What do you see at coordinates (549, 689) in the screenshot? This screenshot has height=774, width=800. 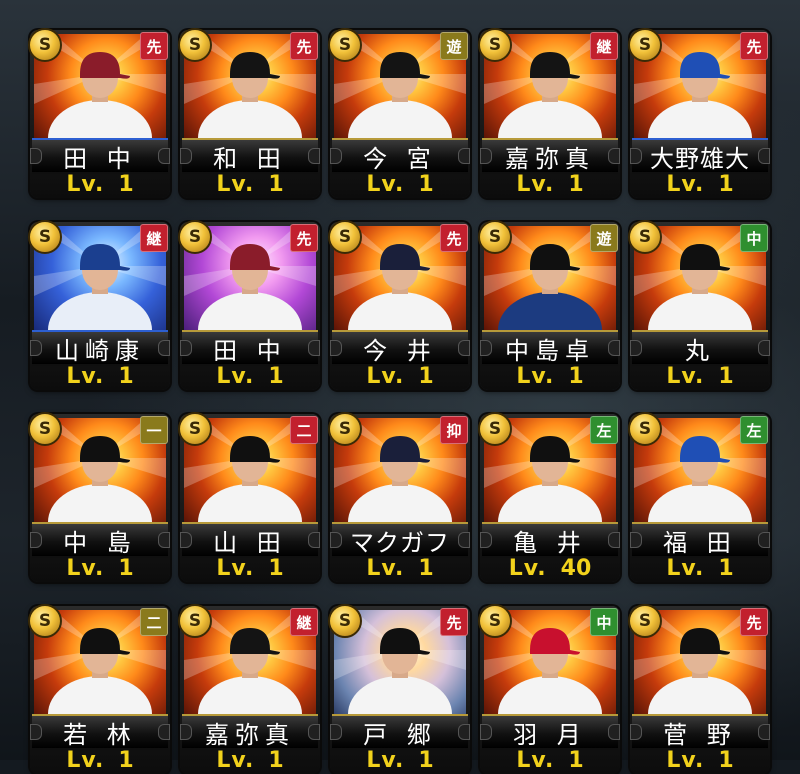 I see `player-card: S 中 羽 月 Lv. 1` at bounding box center [549, 689].